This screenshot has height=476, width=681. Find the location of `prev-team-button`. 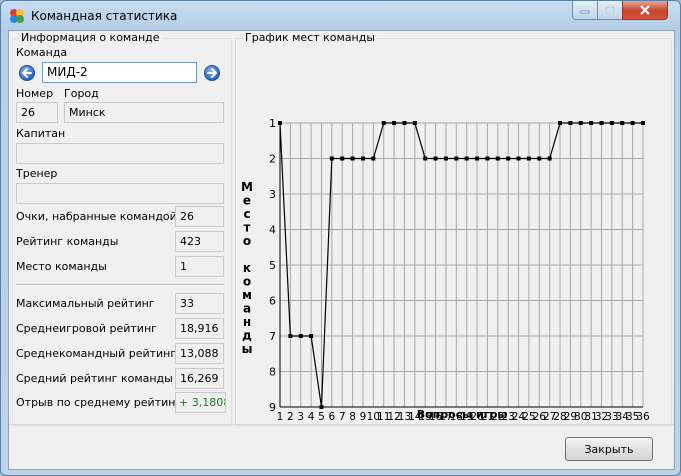

prev-team-button is located at coordinates (27, 73).